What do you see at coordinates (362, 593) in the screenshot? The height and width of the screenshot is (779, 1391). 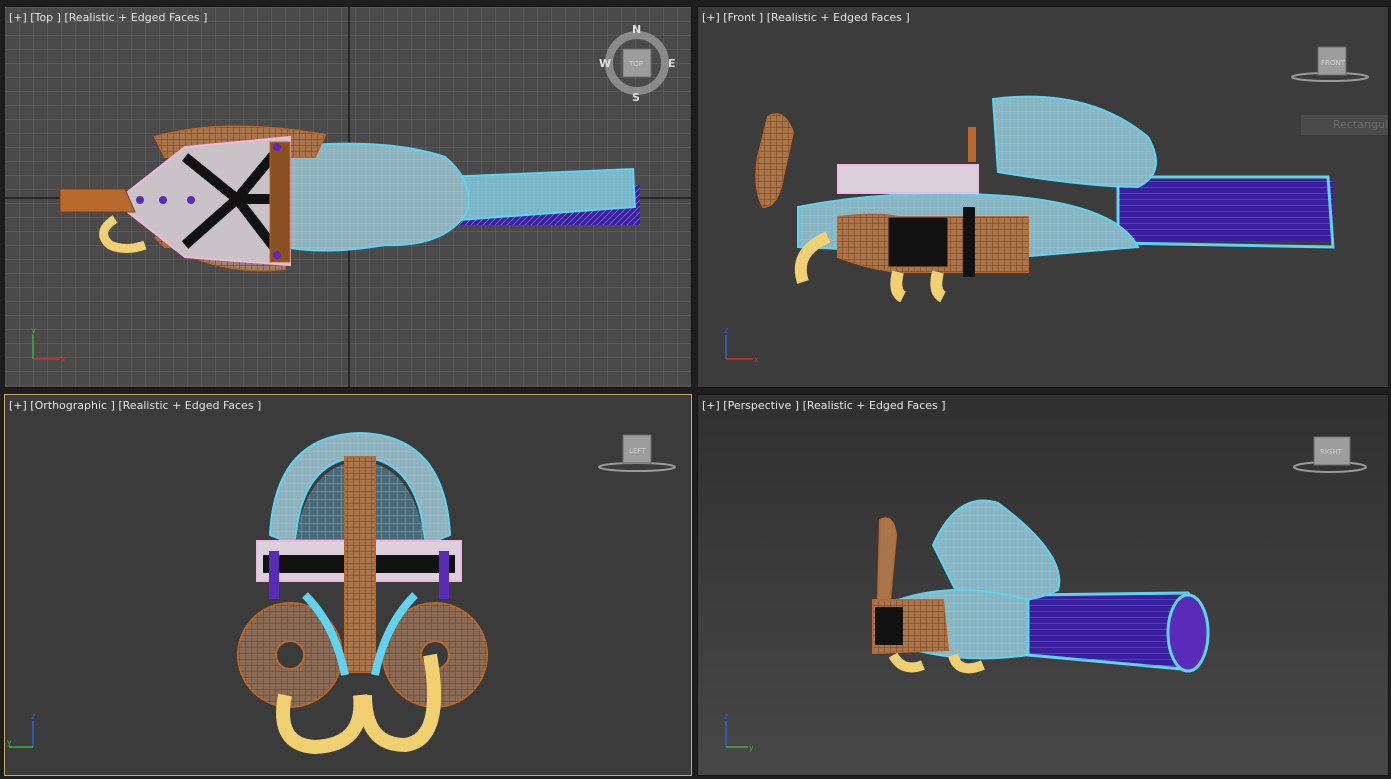 I see `model-ortho` at bounding box center [362, 593].